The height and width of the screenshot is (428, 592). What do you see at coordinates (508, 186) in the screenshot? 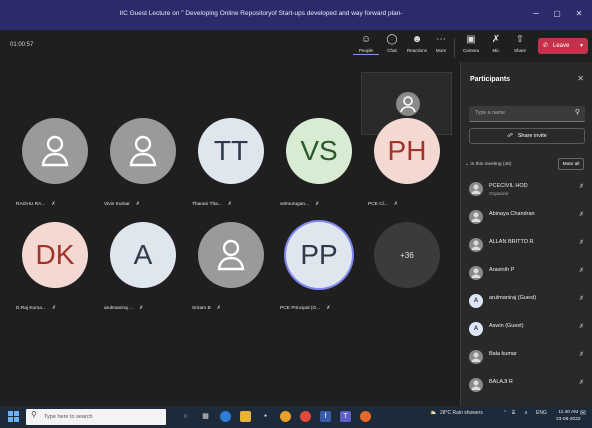
I see `participant-name: PCECIVIL HOD` at bounding box center [508, 186].